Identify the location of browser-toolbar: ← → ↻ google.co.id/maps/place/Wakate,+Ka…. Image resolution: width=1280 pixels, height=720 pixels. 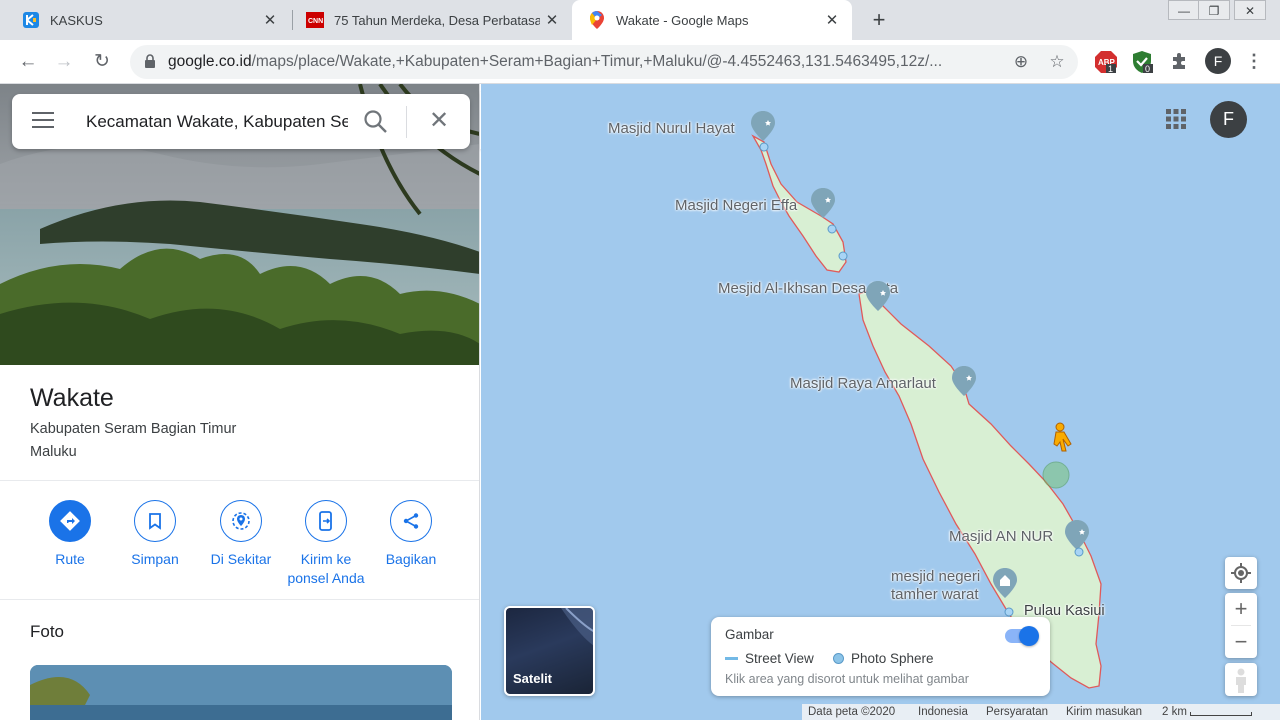
(640, 62).